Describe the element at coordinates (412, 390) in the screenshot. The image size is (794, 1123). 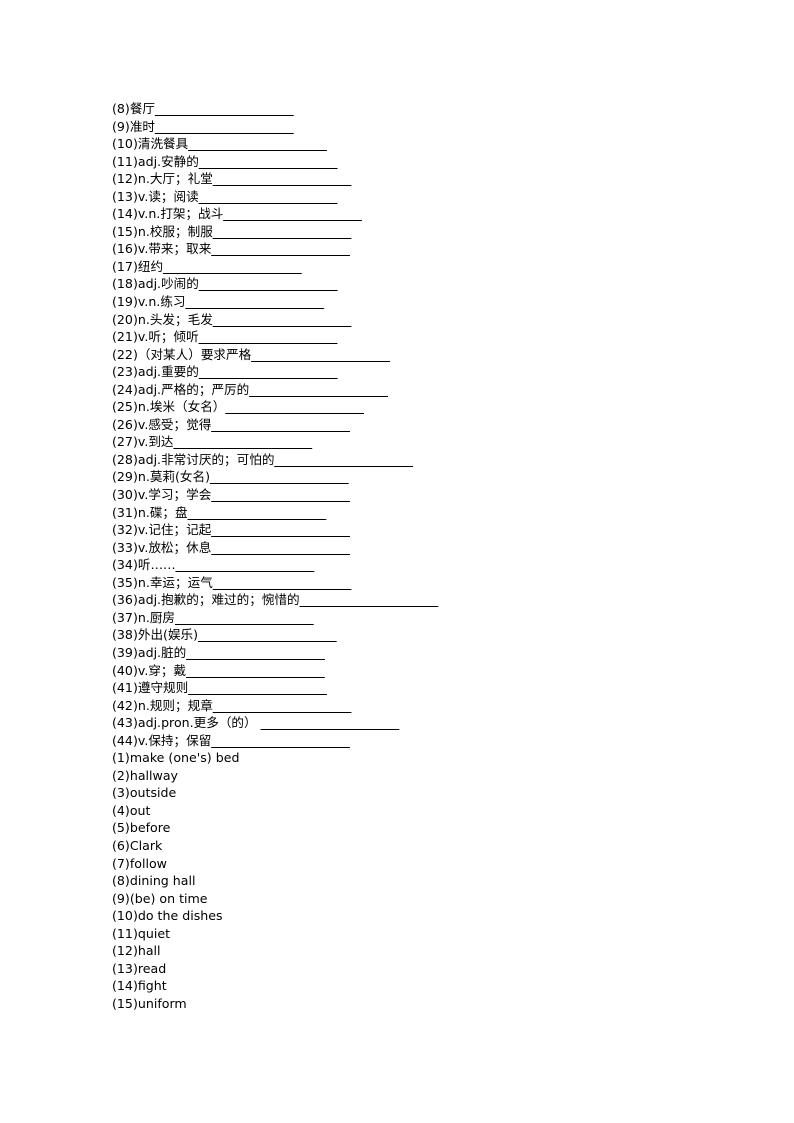
I see `vocab-prompt-row: (24)adj.严格的；严厉的______________________` at that location.